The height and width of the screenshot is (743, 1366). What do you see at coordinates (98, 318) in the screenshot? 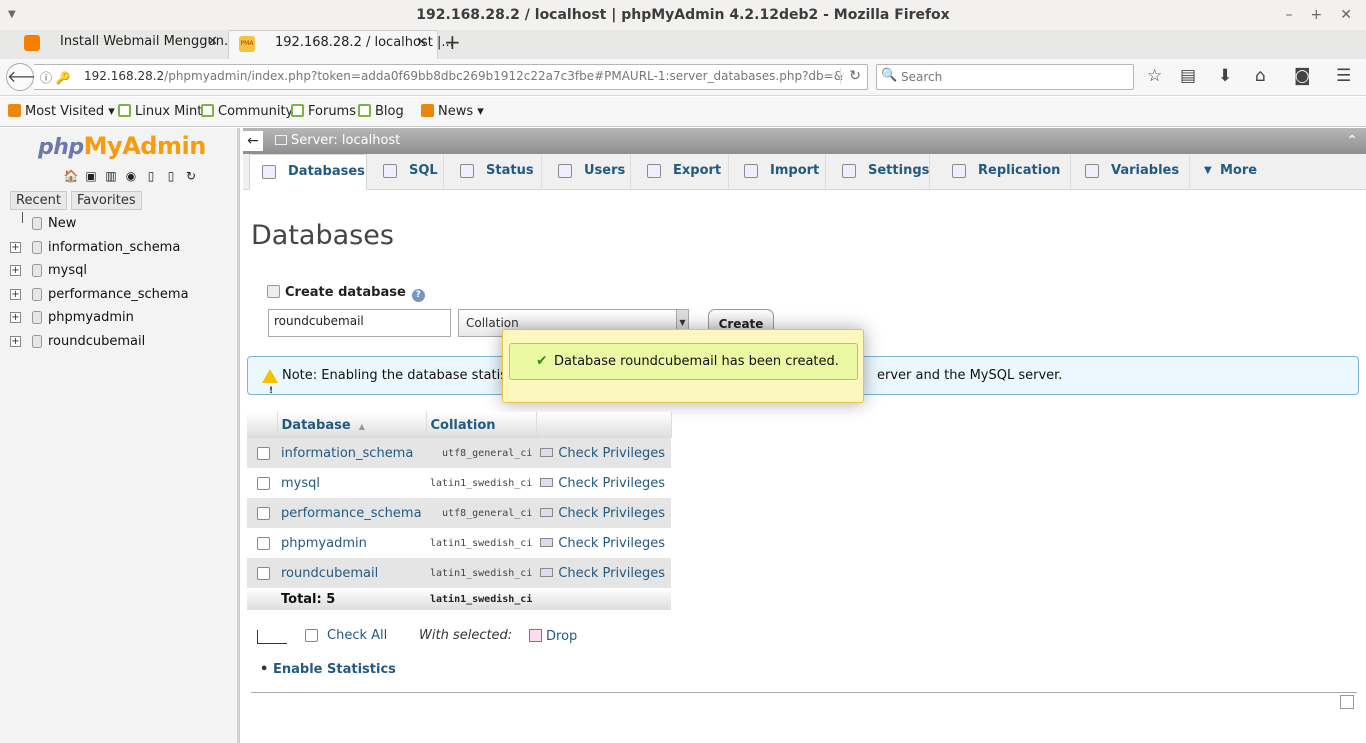
I see `tree-item-database: + phpmyadmin` at bounding box center [98, 318].